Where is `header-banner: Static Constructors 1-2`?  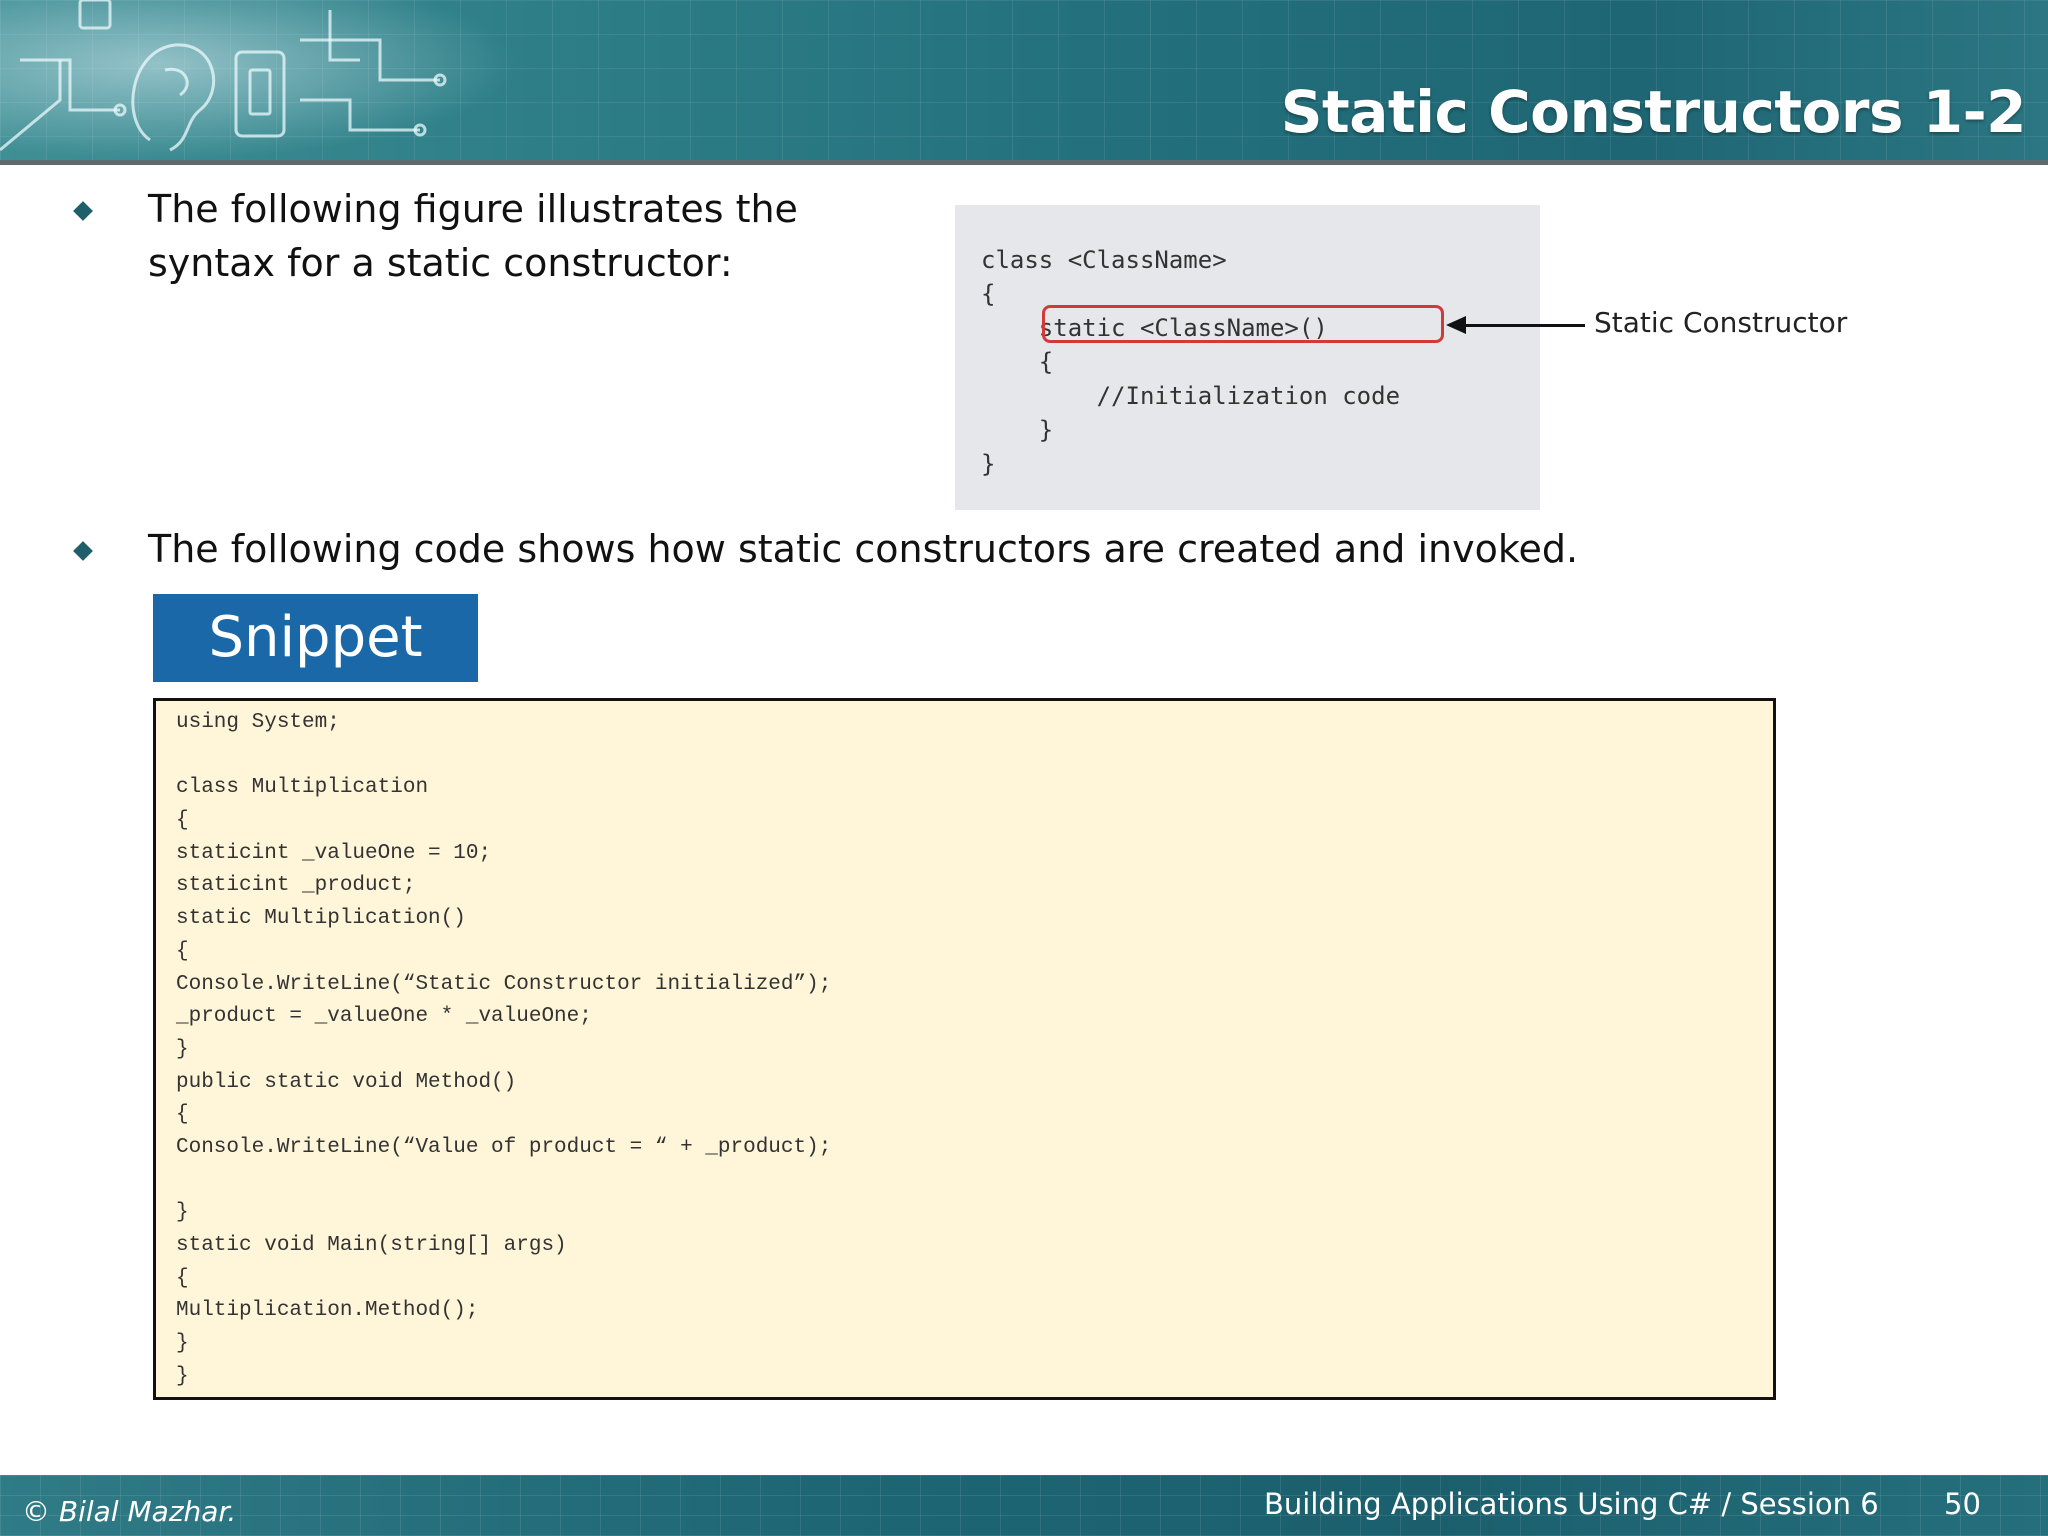 header-banner: Static Constructors 1-2 is located at coordinates (1024, 82).